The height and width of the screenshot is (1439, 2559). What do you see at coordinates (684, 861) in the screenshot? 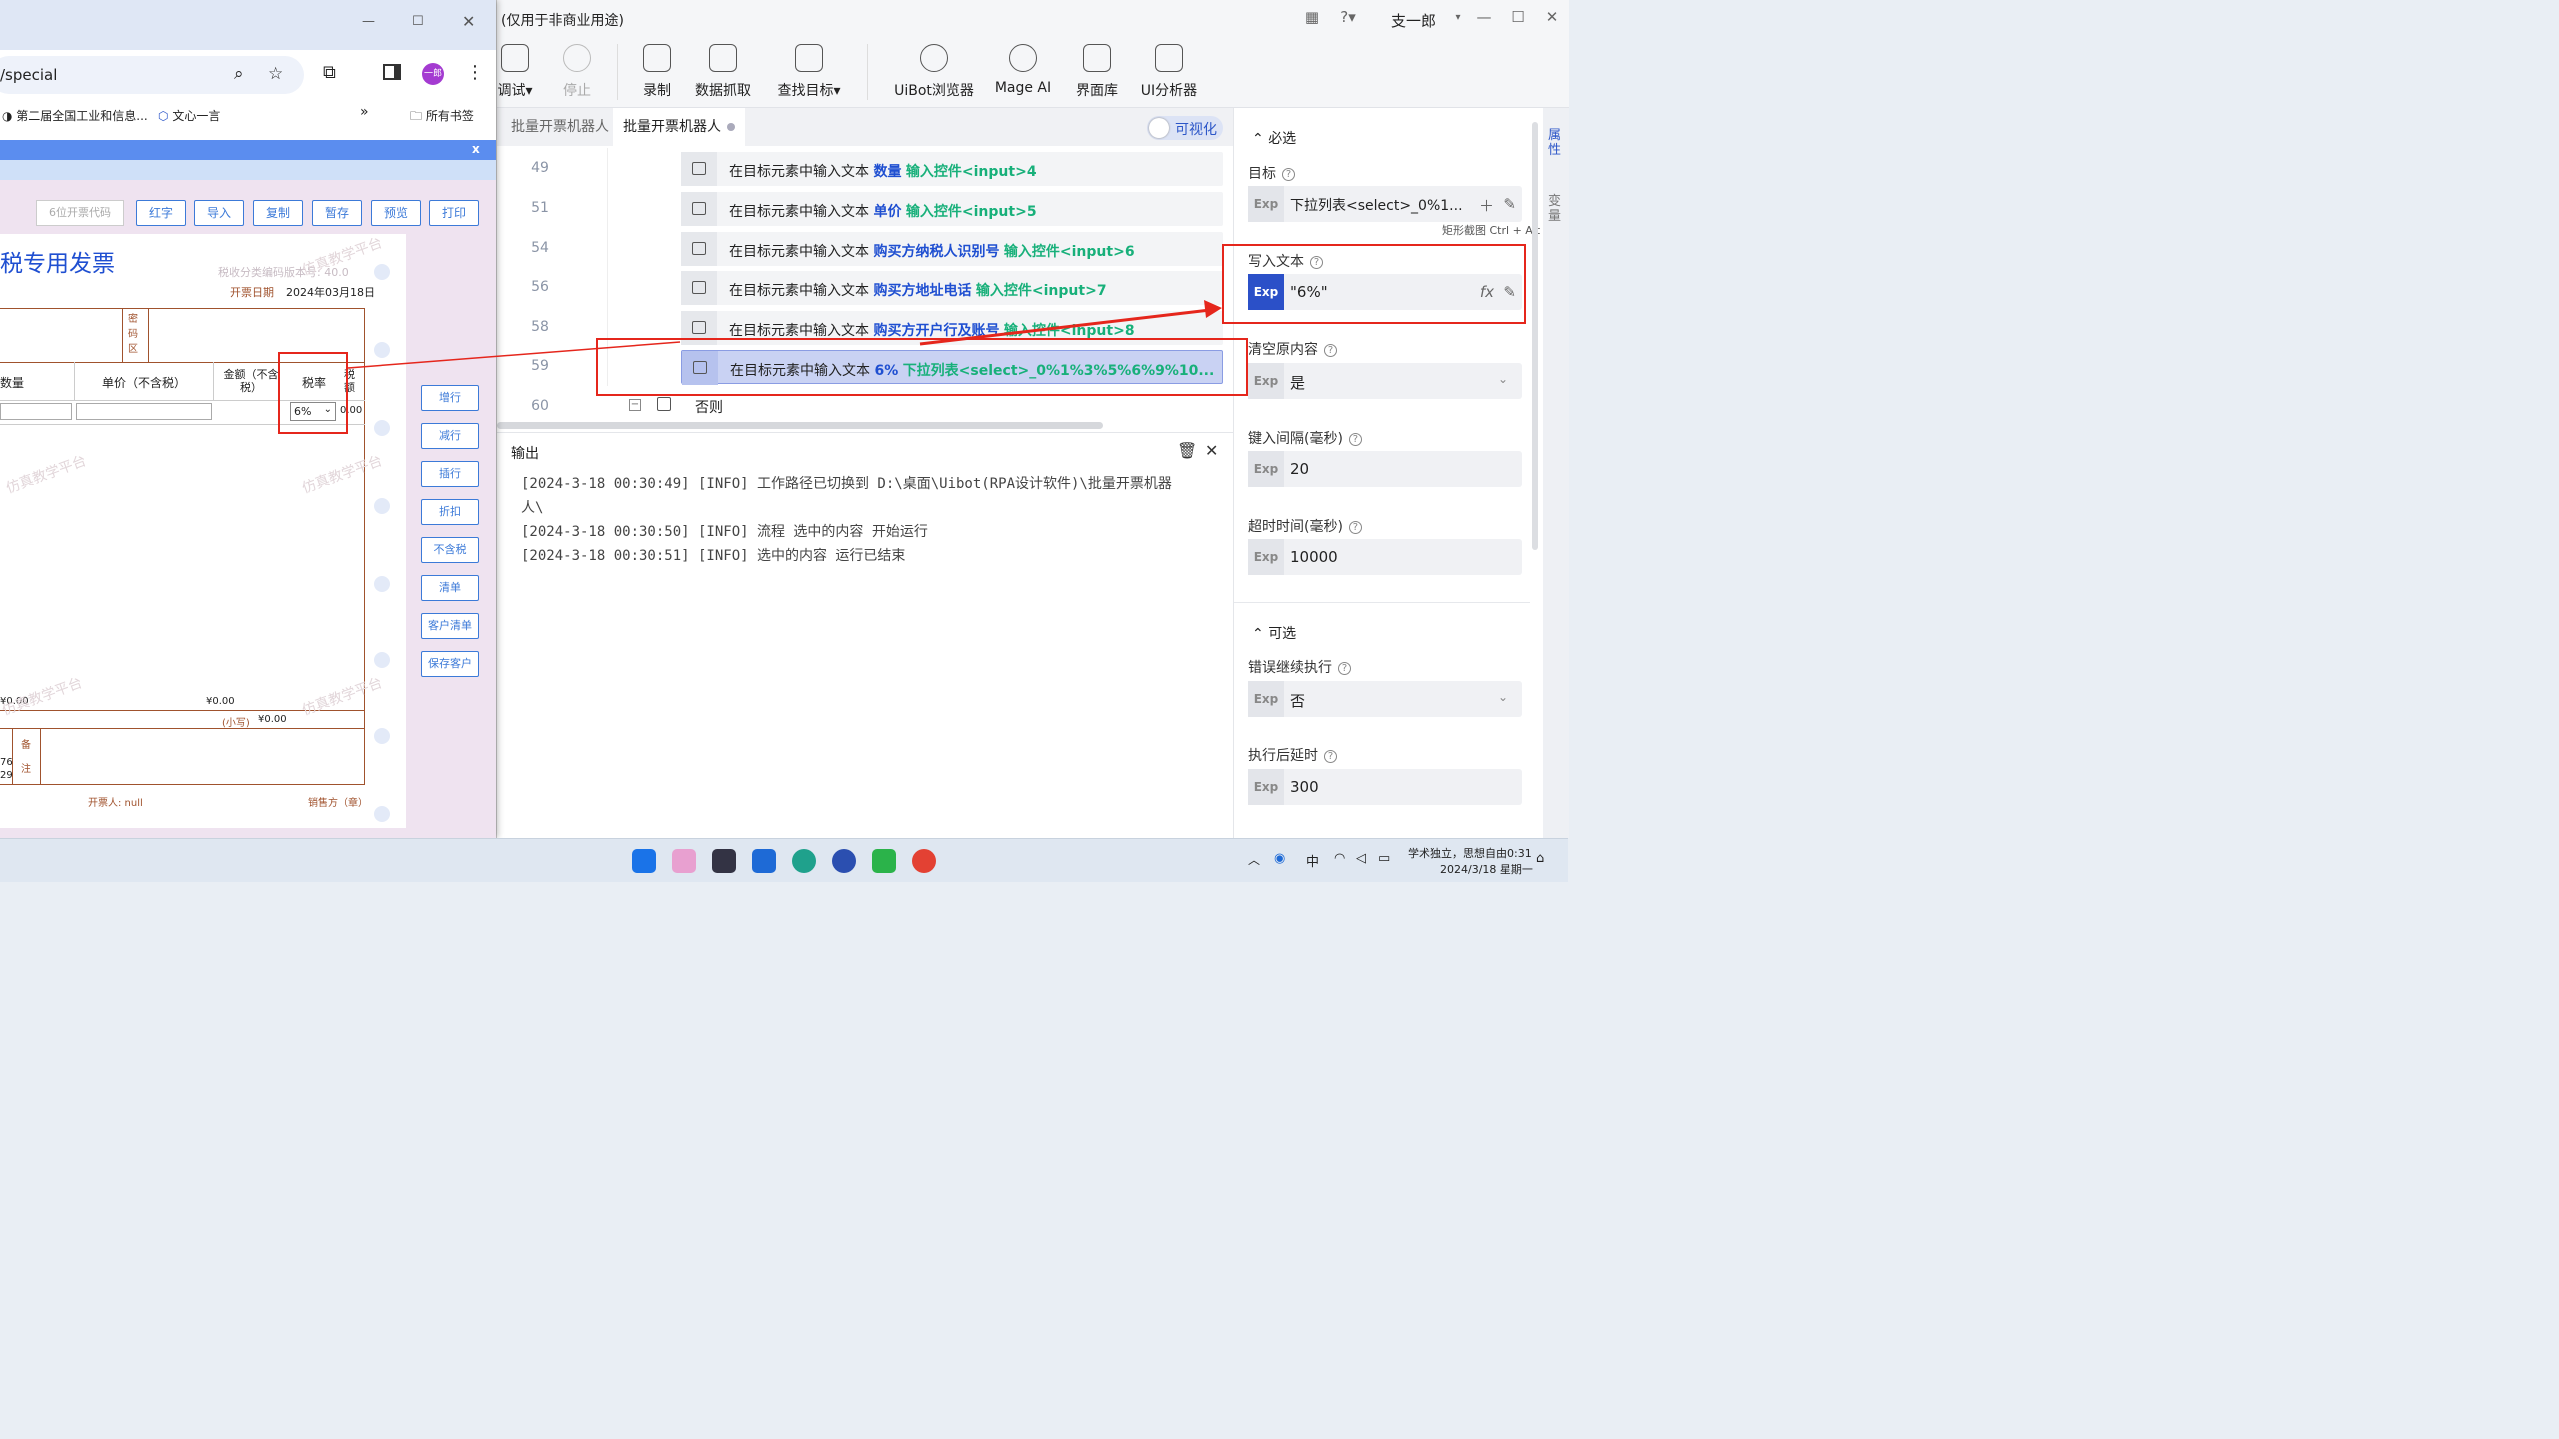
I see `copilot-icon` at bounding box center [684, 861].